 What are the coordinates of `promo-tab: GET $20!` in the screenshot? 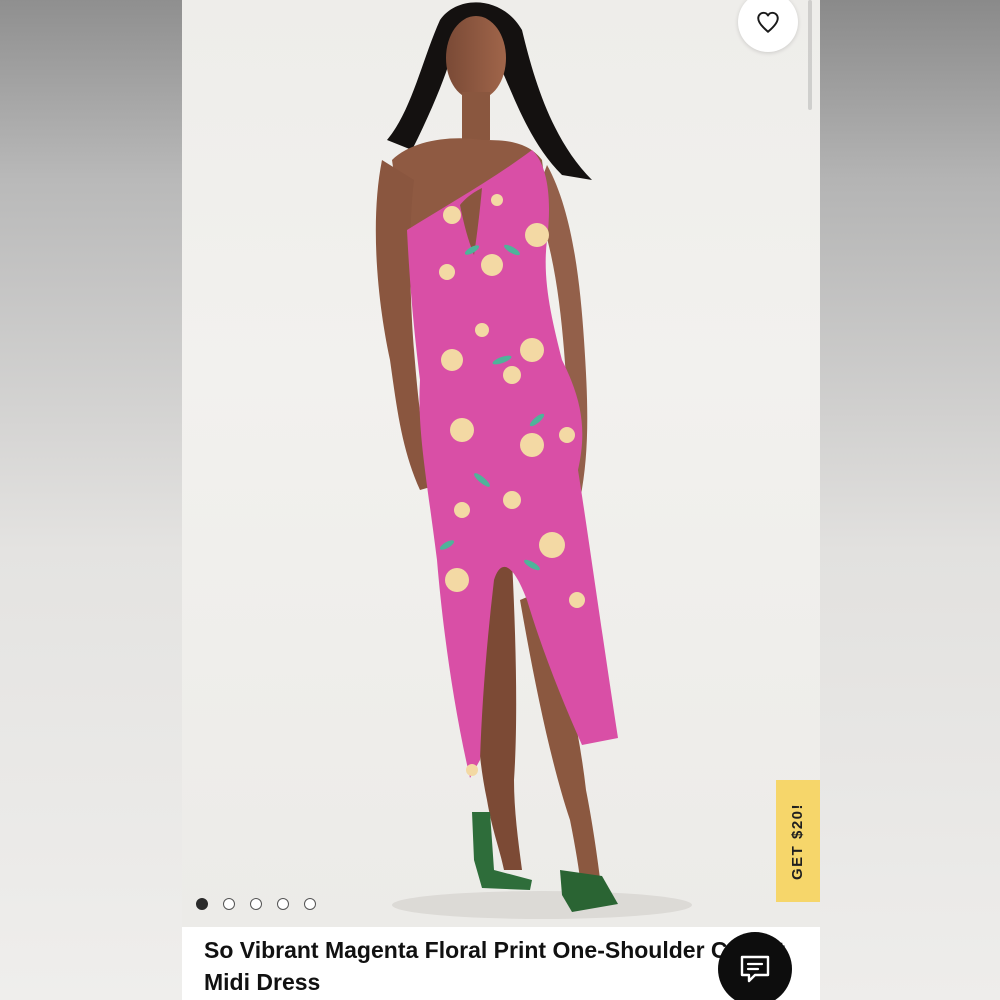 It's located at (798, 841).